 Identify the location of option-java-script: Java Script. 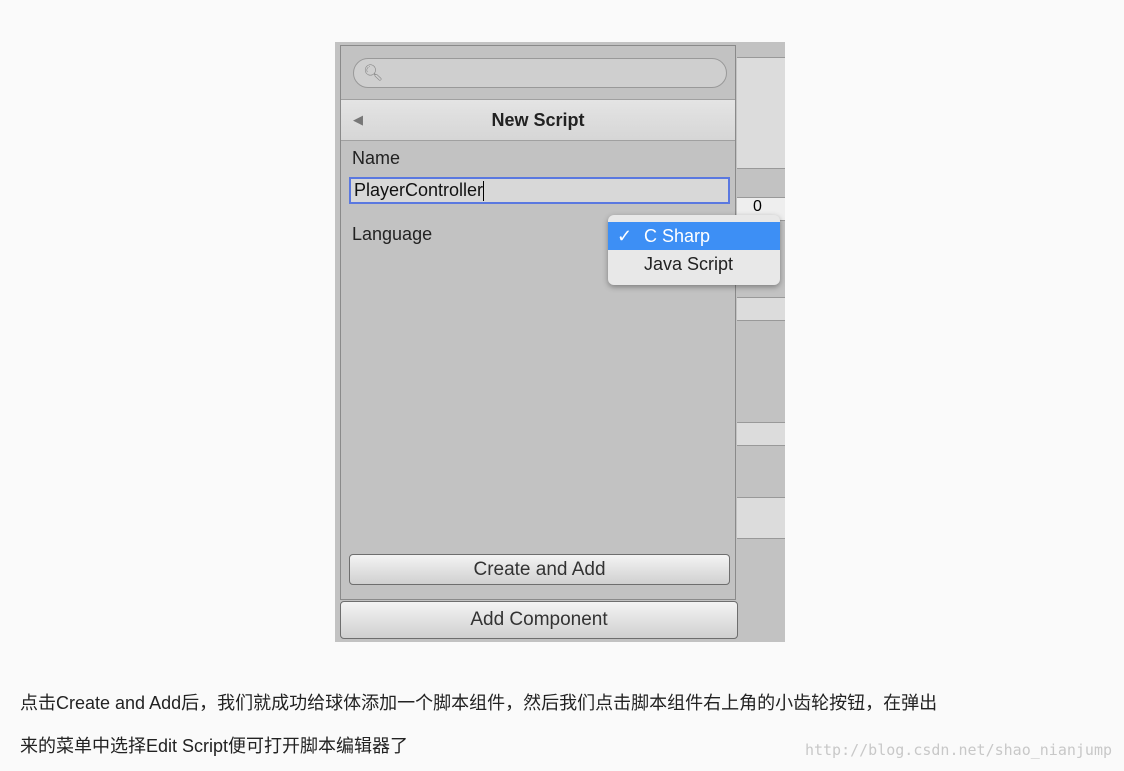
(694, 264).